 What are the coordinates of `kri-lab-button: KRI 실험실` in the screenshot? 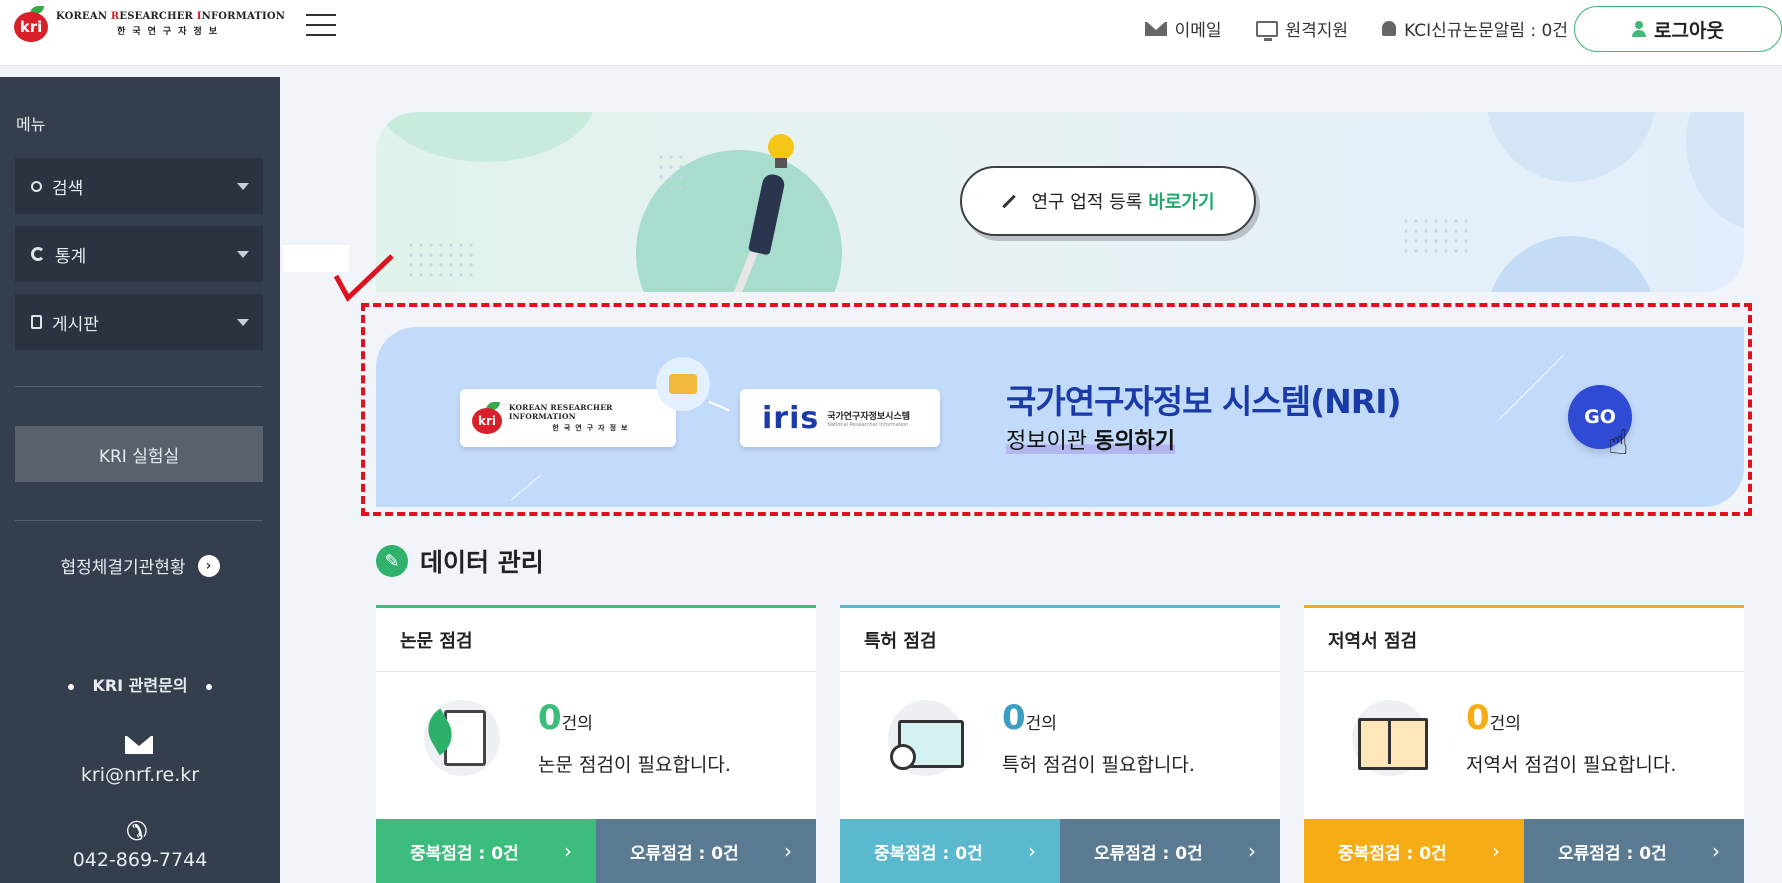 It's located at (139, 454).